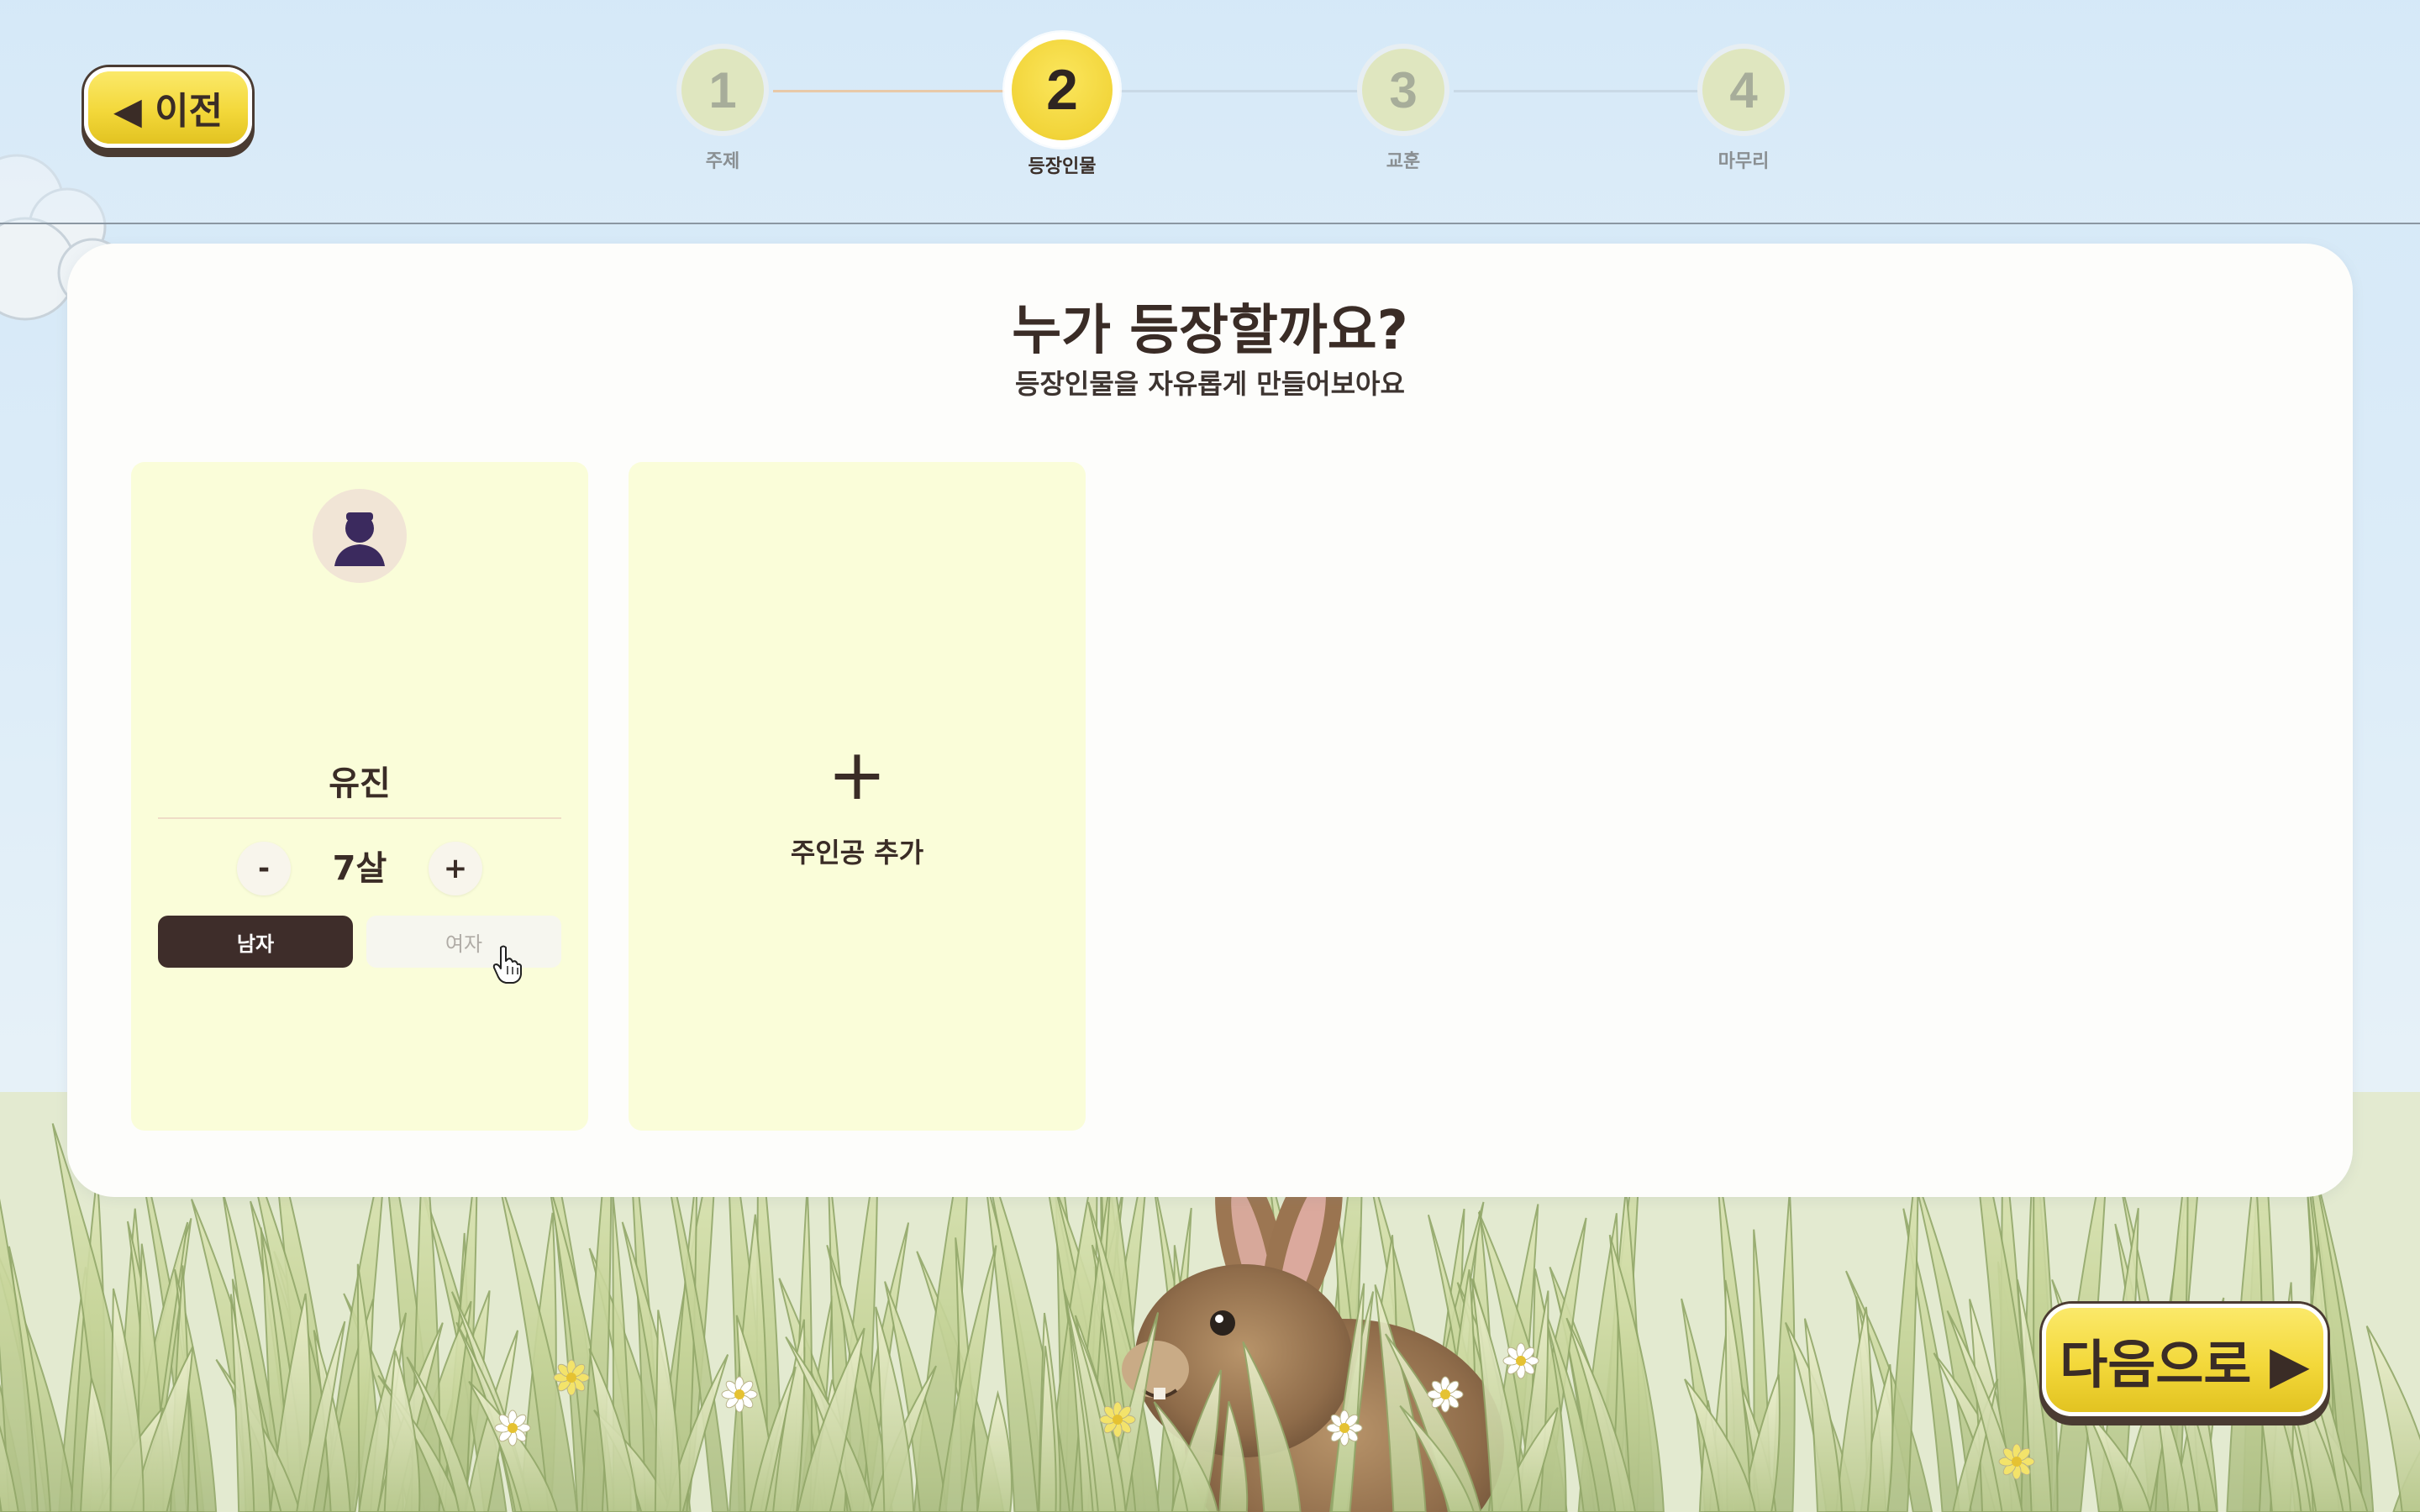 The height and width of the screenshot is (1512, 2420). Describe the element at coordinates (1744, 161) in the screenshot. I see `step-label: 마무리` at that location.